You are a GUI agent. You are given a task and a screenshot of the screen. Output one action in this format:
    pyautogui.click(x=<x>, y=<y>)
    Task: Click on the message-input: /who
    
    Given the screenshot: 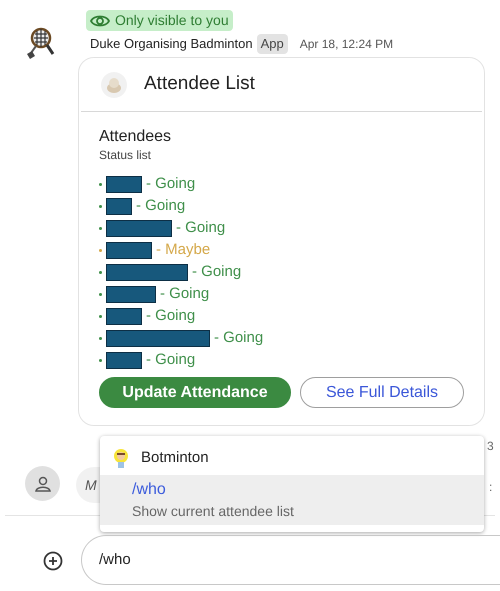 What is the action you would take?
    pyautogui.click(x=290, y=560)
    